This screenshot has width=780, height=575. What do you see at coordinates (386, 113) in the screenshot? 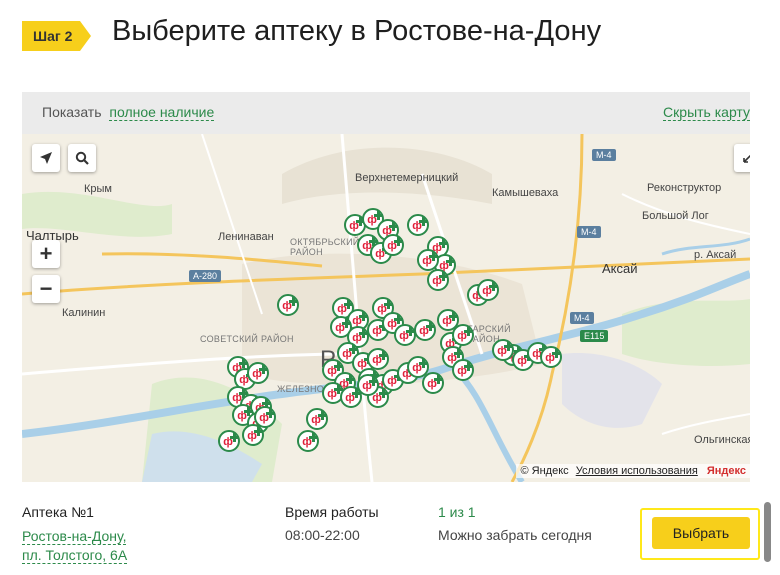
I see `map-toolbar: Показать полное наличие Скрыть карту` at bounding box center [386, 113].